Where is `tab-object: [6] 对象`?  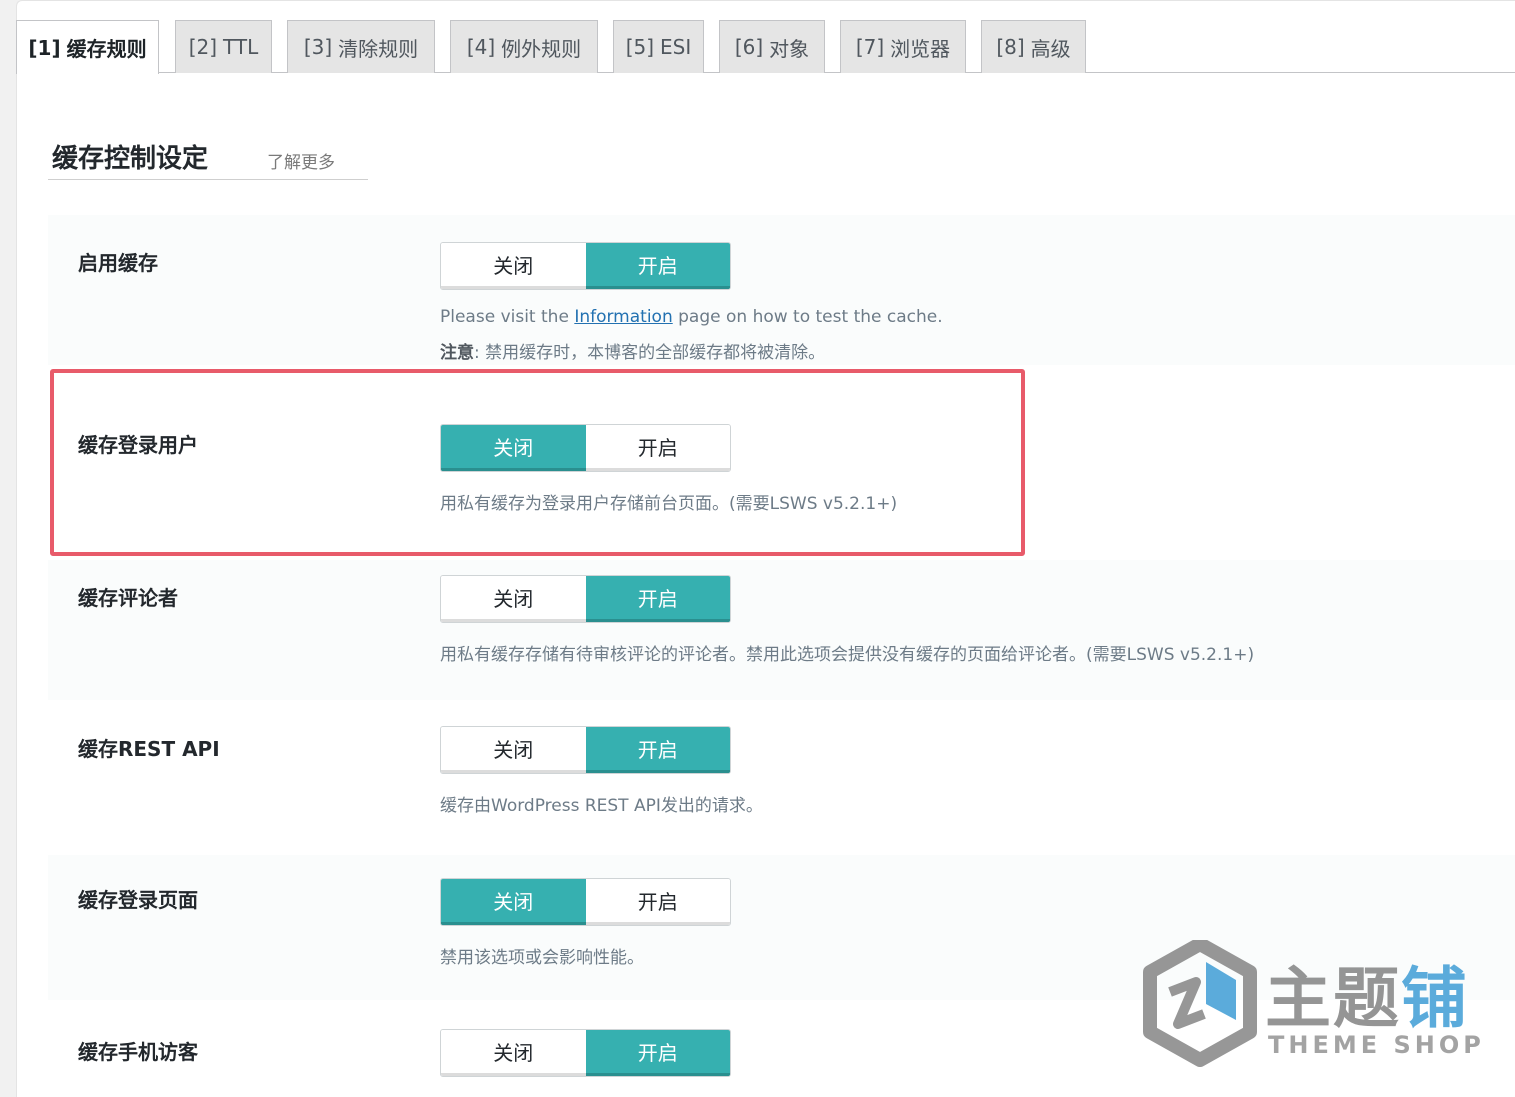 tab-object: [6] 对象 is located at coordinates (772, 46).